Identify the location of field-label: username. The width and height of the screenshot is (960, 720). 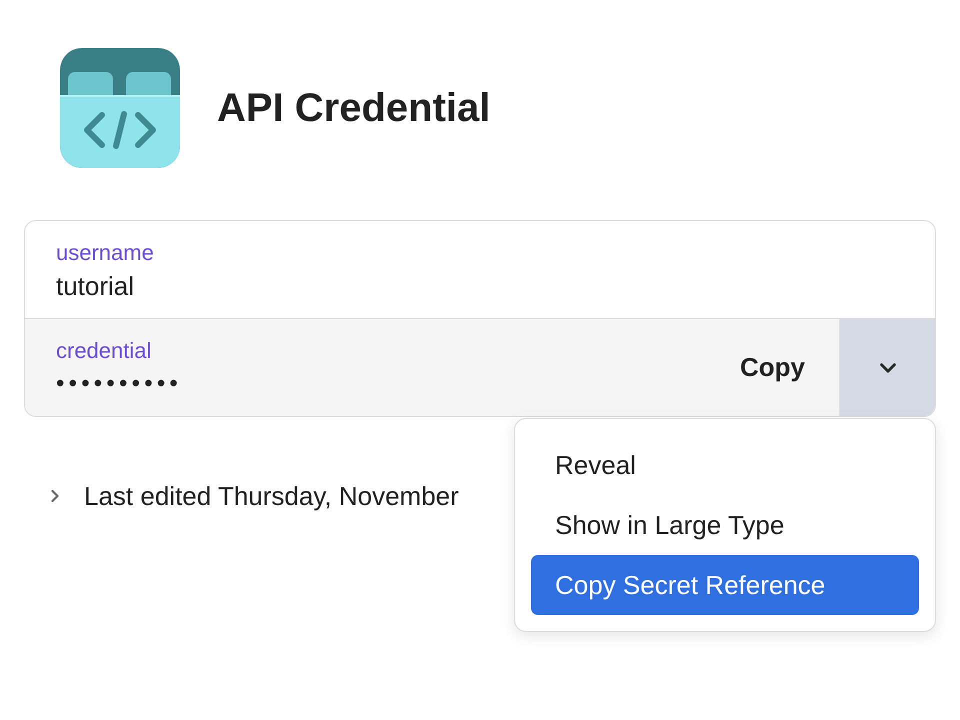
(105, 253).